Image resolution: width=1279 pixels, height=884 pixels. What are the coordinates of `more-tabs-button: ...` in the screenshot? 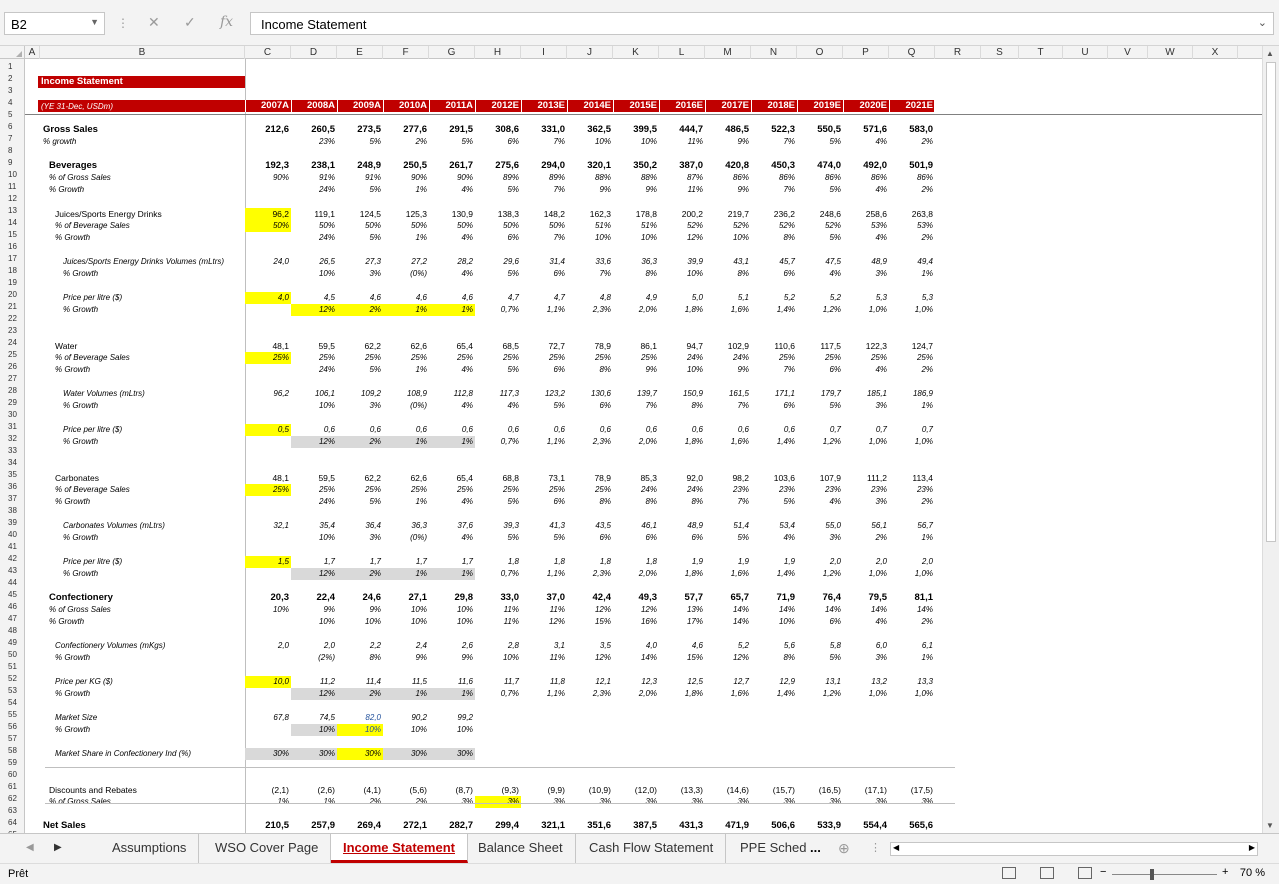 It's located at (815, 847).